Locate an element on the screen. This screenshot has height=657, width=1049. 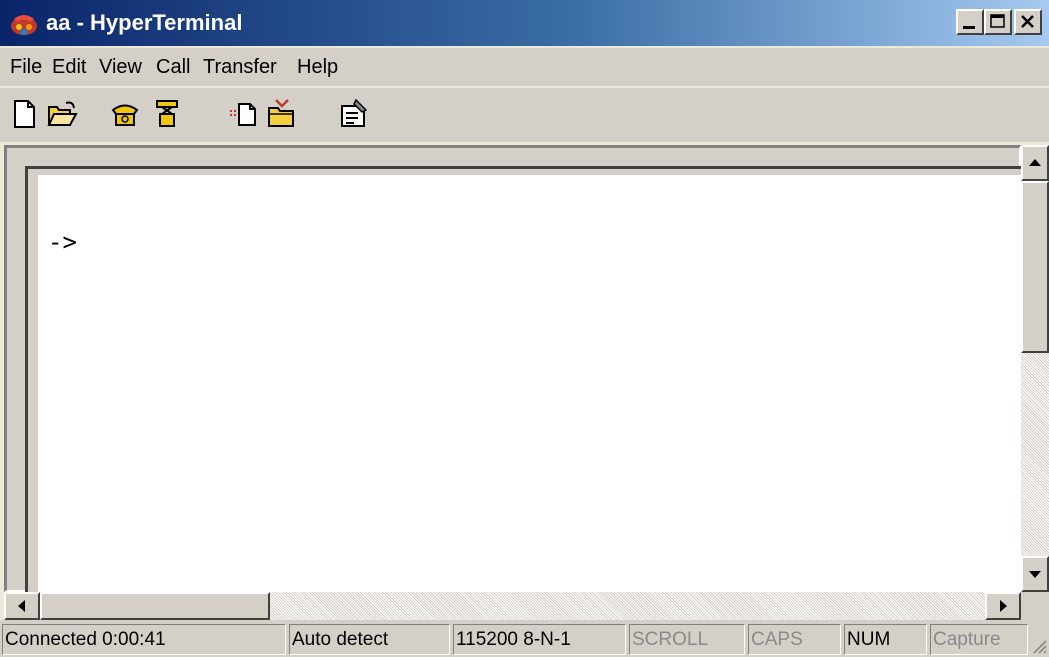
properties-button is located at coordinates (354, 114).